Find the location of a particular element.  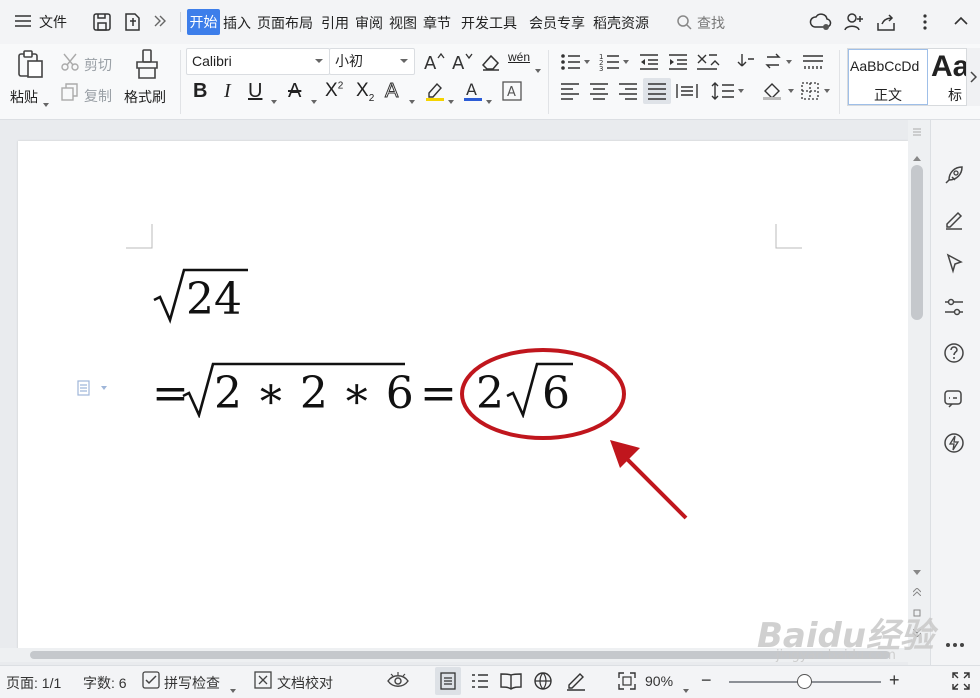

flash-icon is located at coordinates (954, 443).